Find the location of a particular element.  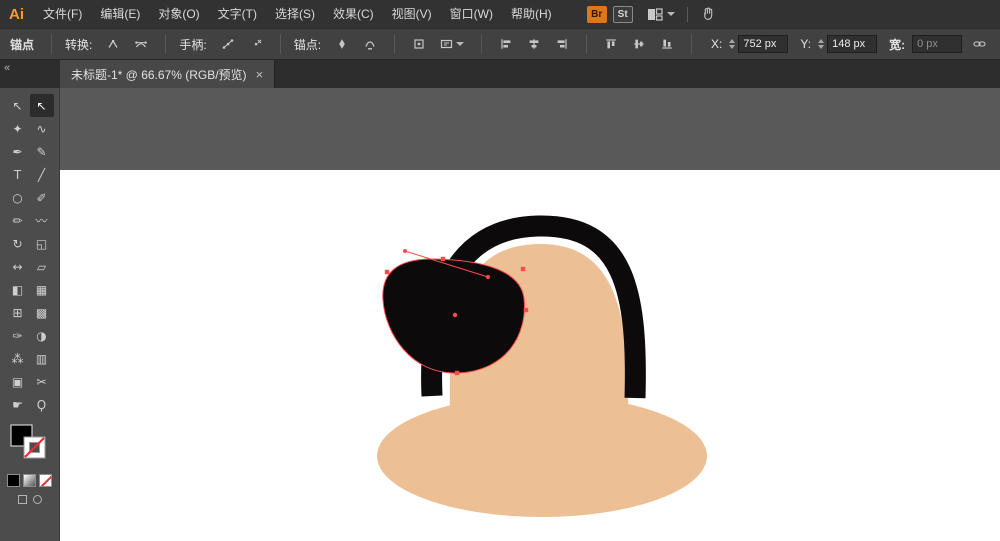

convert-label: 转换: is located at coordinates (79, 44).